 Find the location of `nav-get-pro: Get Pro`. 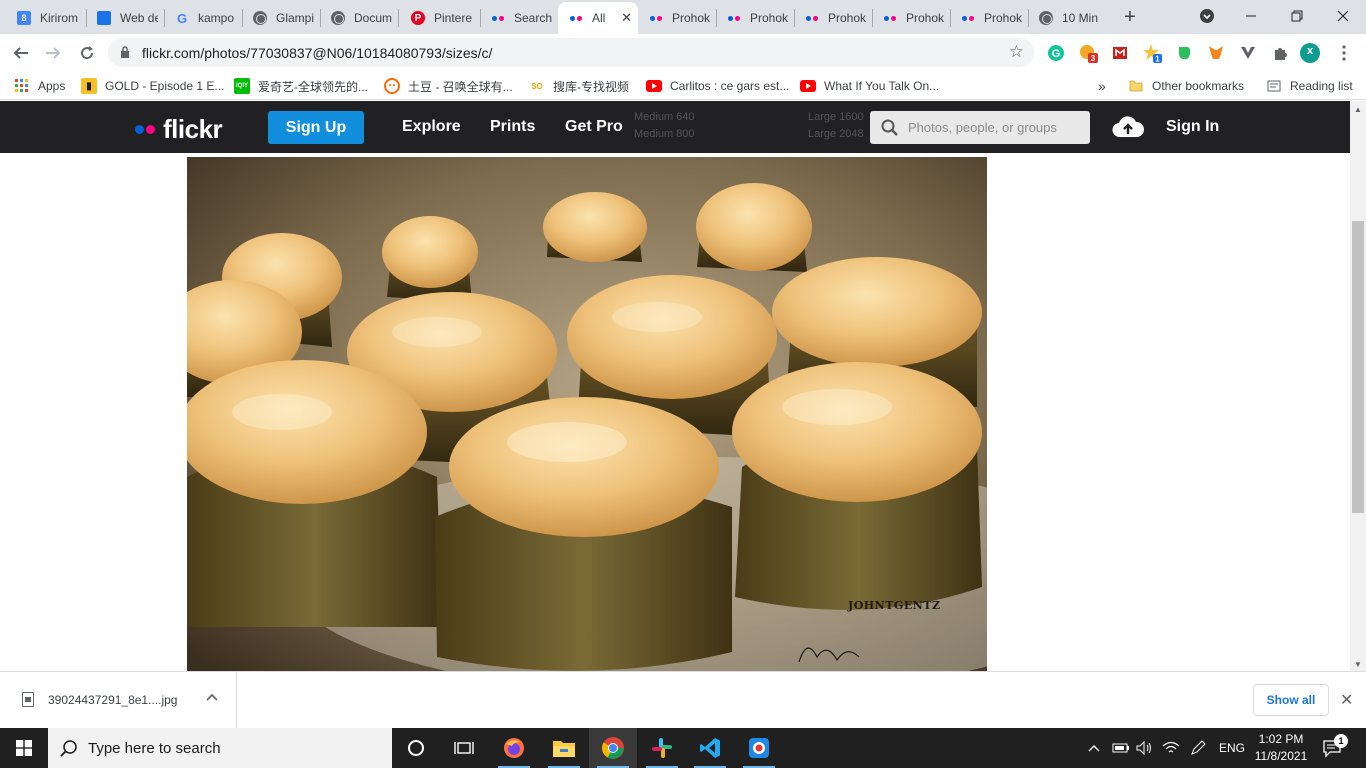

nav-get-pro: Get Pro is located at coordinates (594, 127).